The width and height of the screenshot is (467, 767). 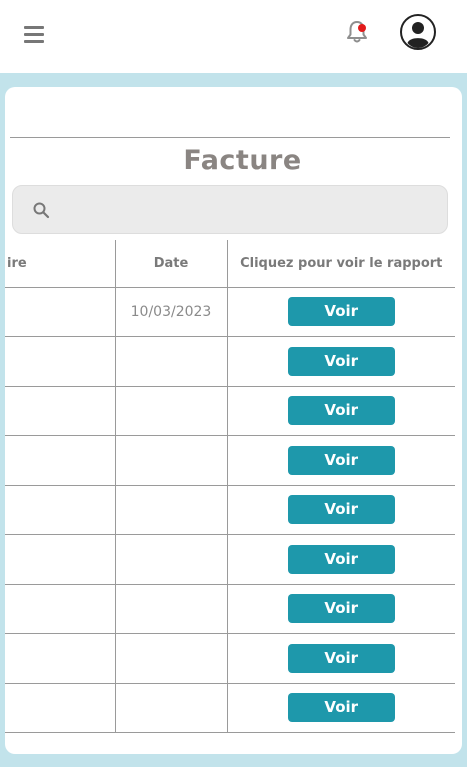 I want to click on table-row: 10/03/2023 Voir, so click(x=230, y=312).